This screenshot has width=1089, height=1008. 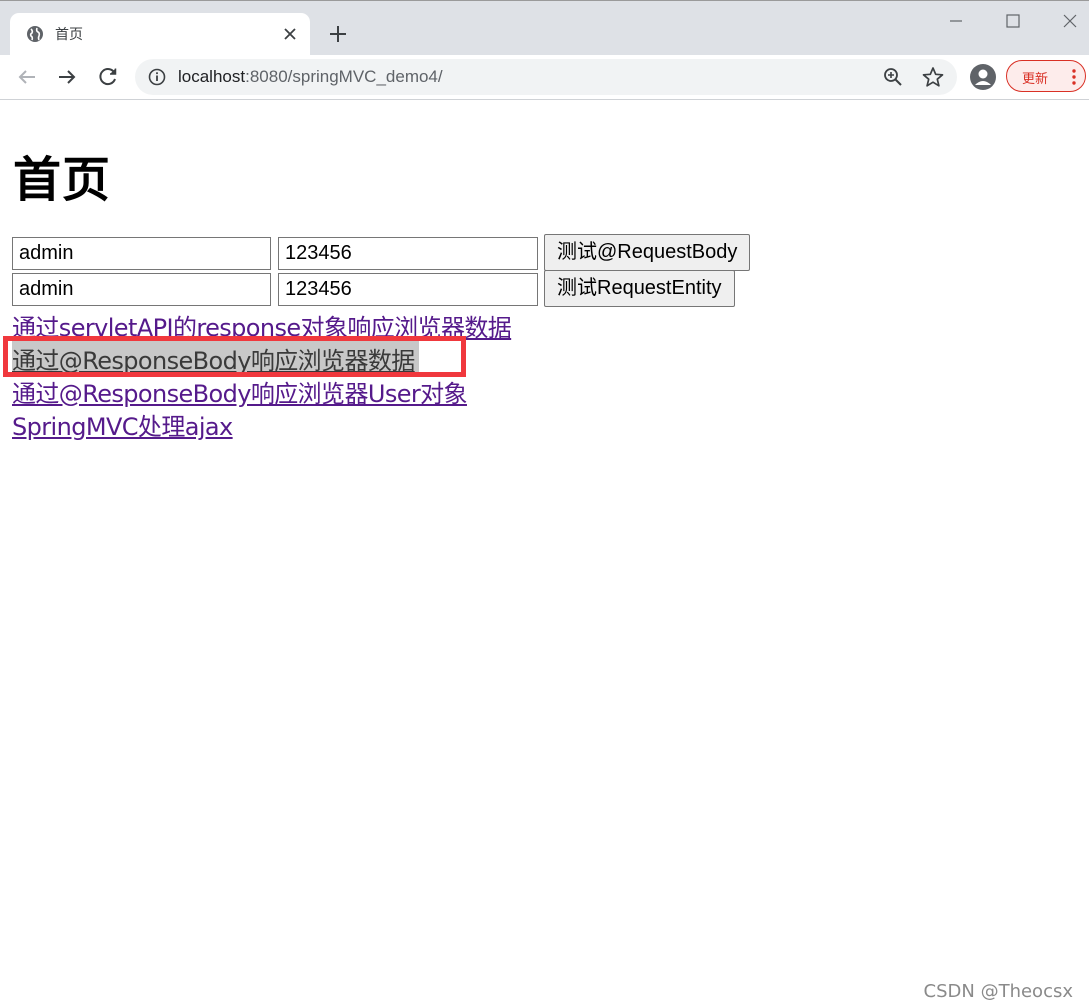 What do you see at coordinates (62, 180) in the screenshot?
I see `page-heading: 首页` at bounding box center [62, 180].